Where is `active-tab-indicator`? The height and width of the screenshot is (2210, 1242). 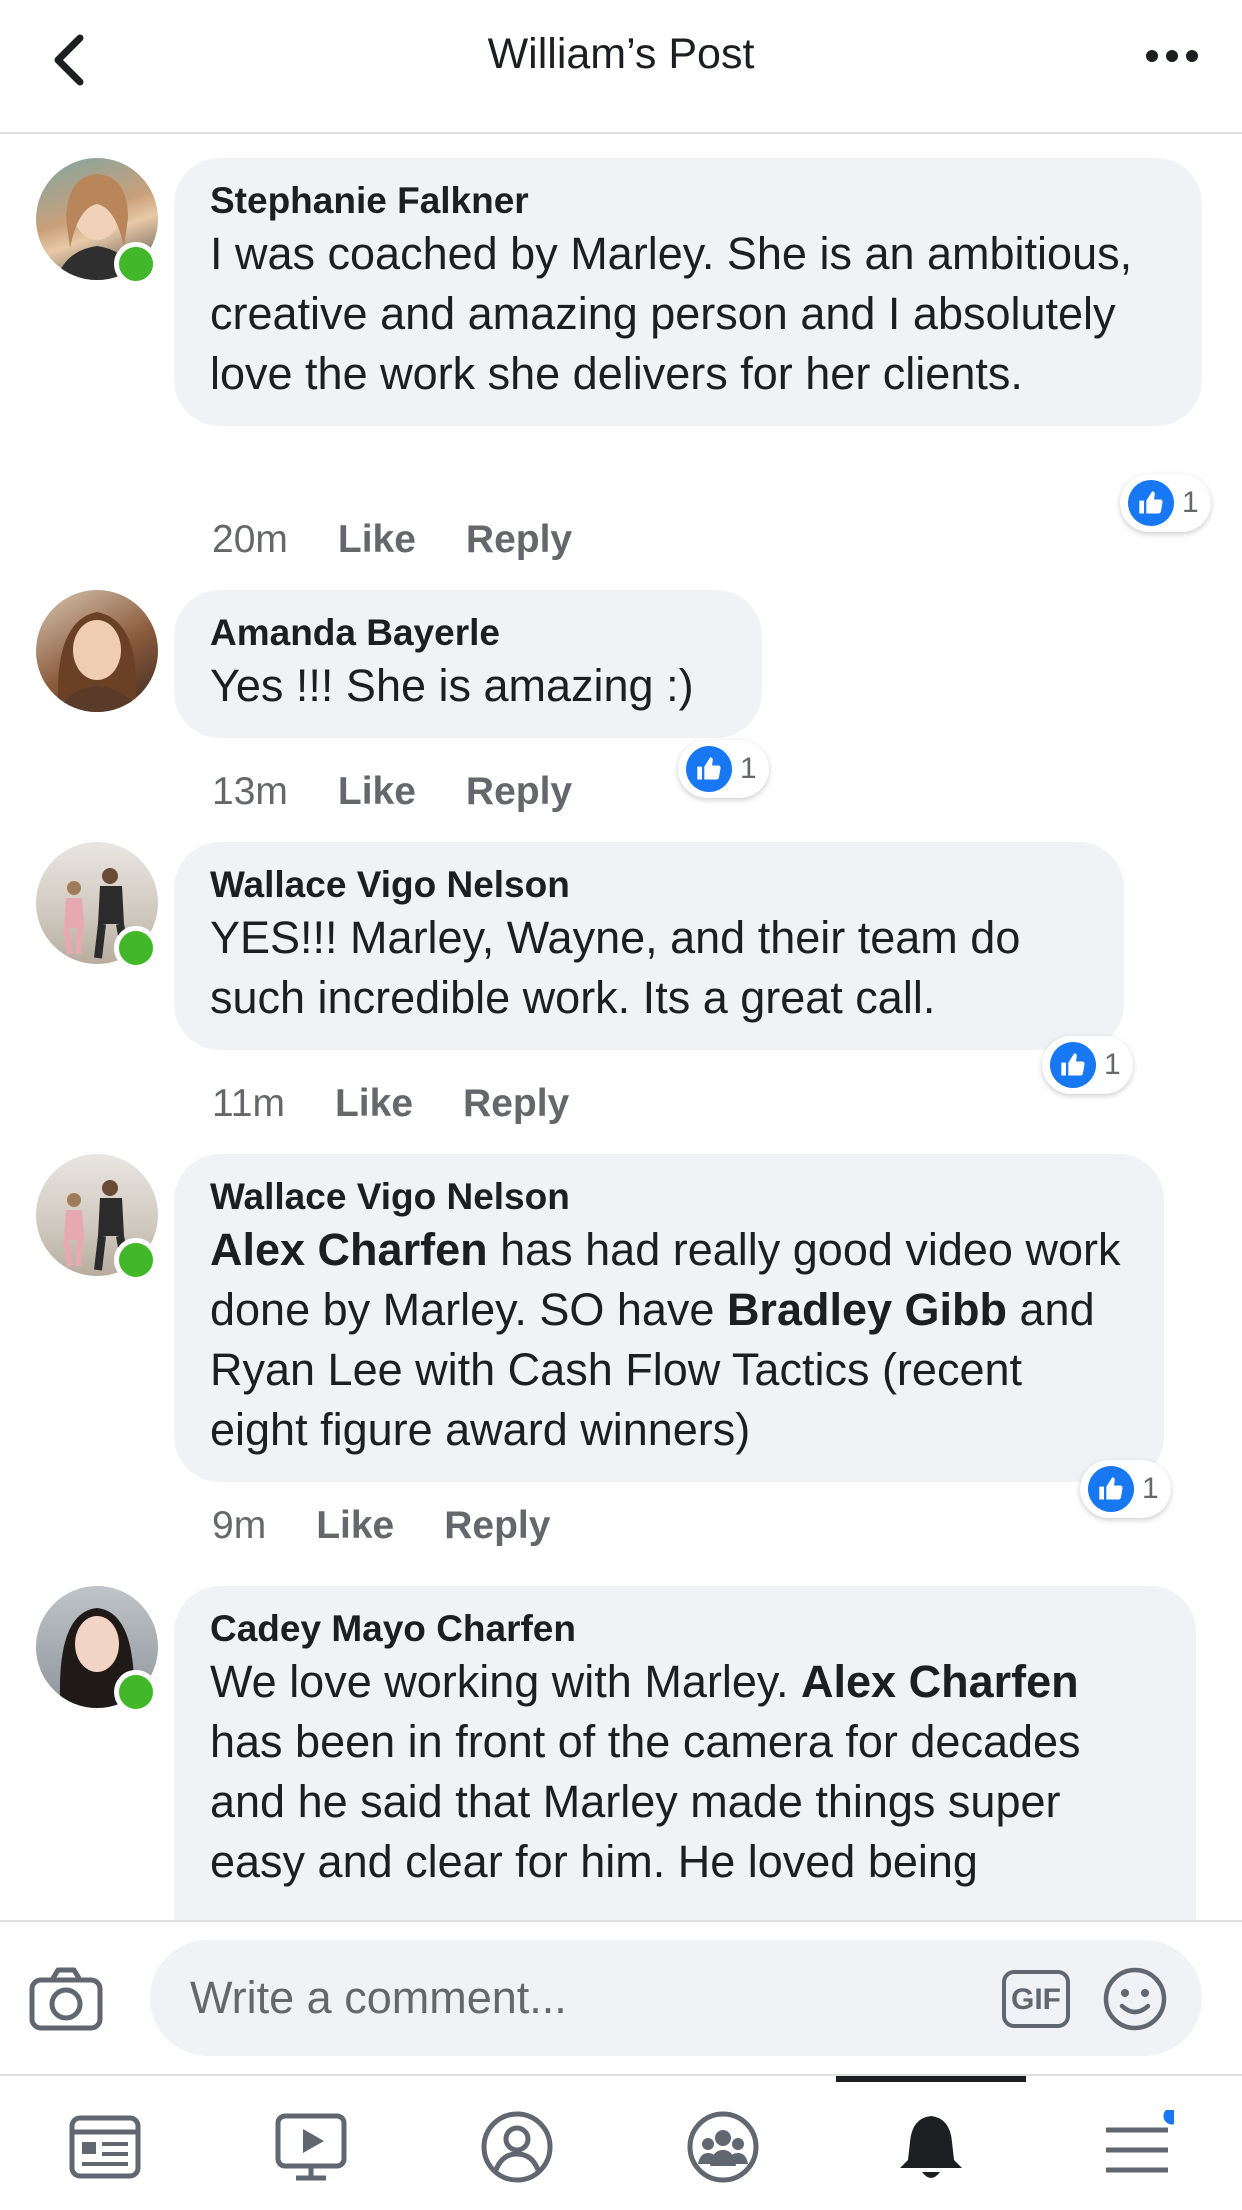
active-tab-indicator is located at coordinates (931, 2079).